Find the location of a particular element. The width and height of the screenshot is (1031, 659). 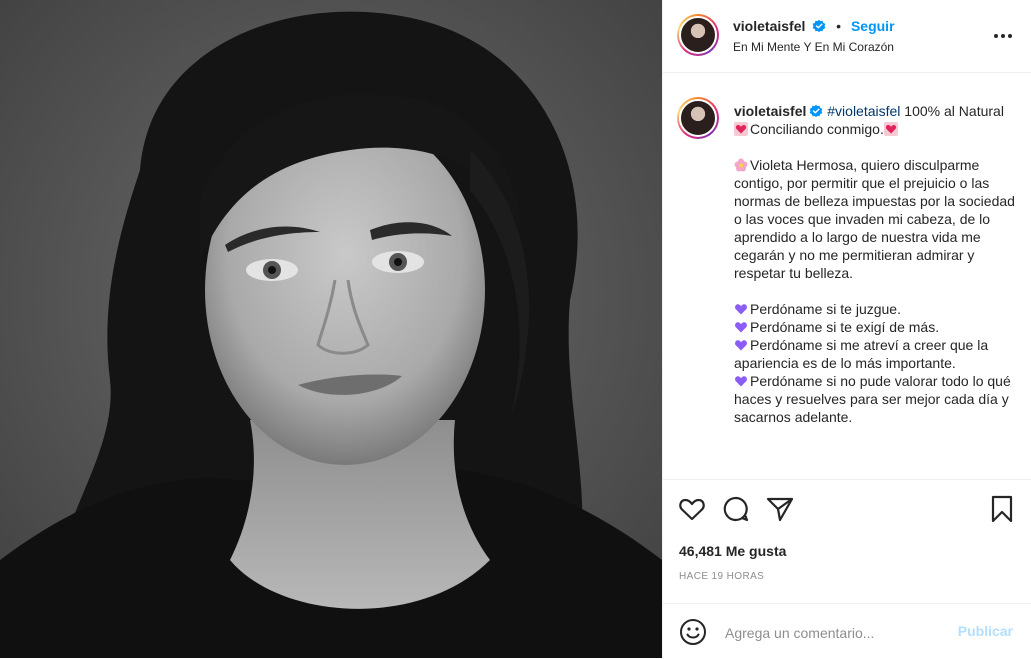

caption-list-item: Perdóname si te juzgue. is located at coordinates (825, 309).